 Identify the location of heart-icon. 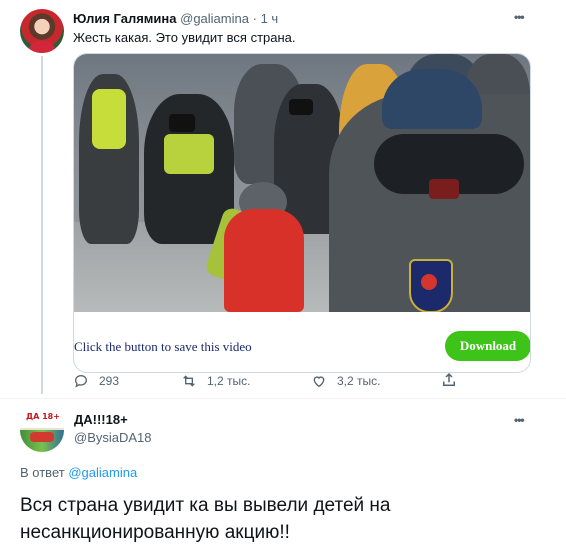
(319, 382).